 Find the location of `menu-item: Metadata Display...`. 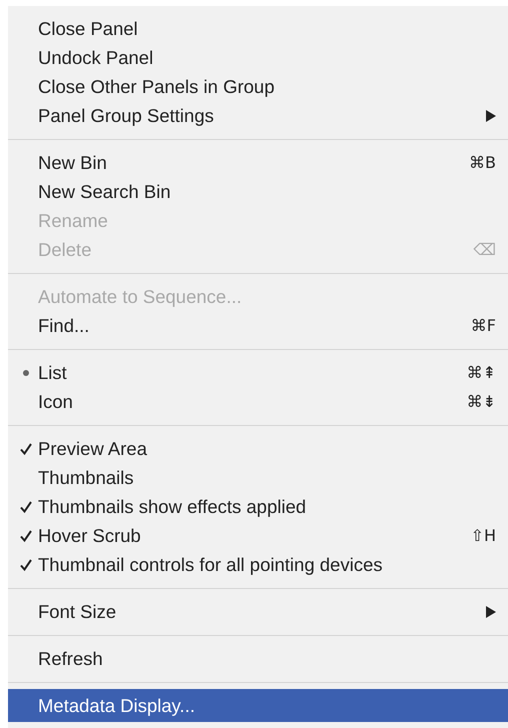

menu-item: Metadata Display... is located at coordinates (258, 705).